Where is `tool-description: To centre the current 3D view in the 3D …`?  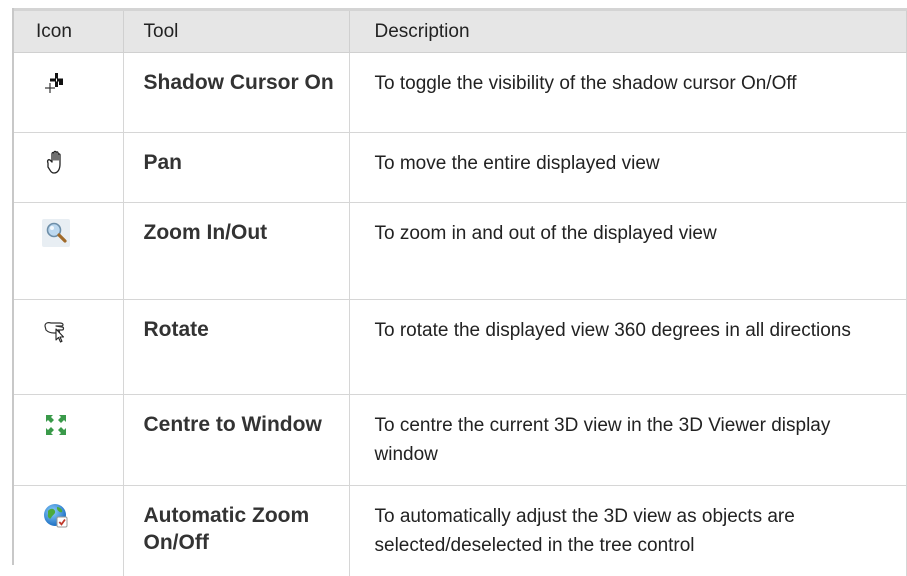 tool-description: To centre the current 3D view in the 3D … is located at coordinates (628, 440).